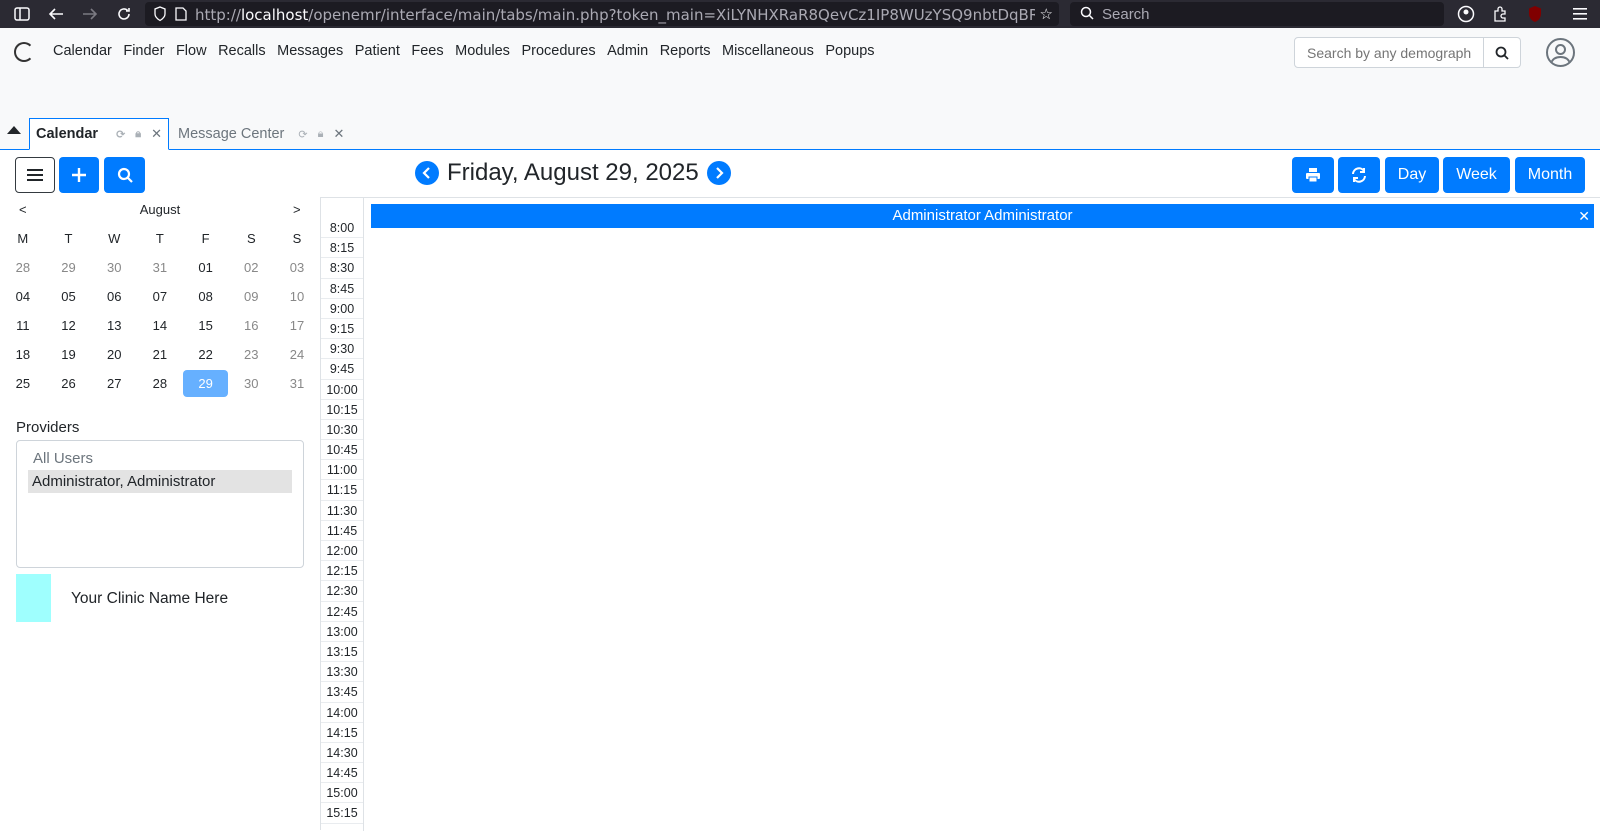 This screenshot has height=831, width=1600. Describe the element at coordinates (342, 228) in the screenshot. I see `time-slot: 8:00` at that location.